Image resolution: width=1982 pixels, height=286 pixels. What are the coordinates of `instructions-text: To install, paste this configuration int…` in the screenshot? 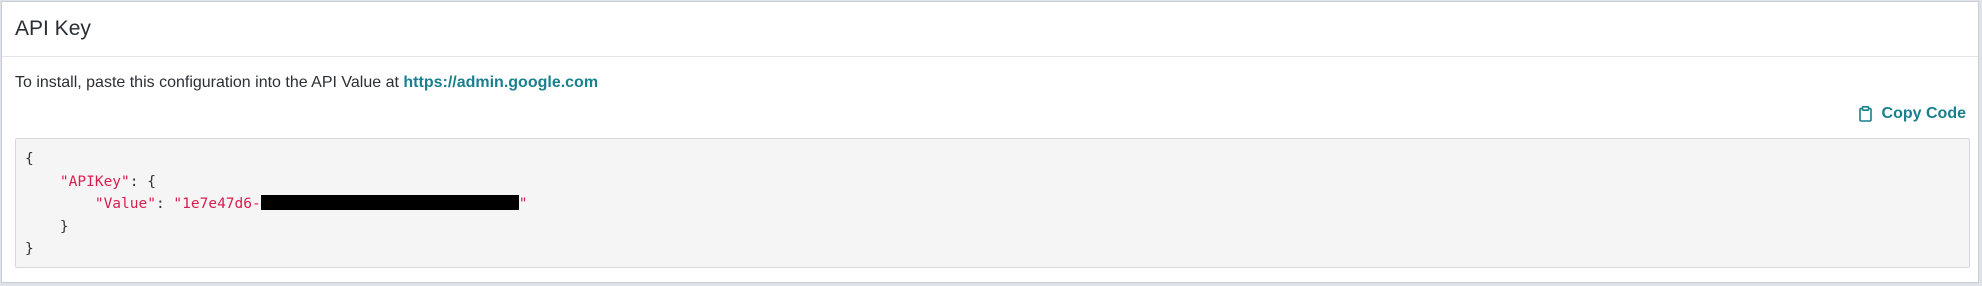 It's located at (209, 82).